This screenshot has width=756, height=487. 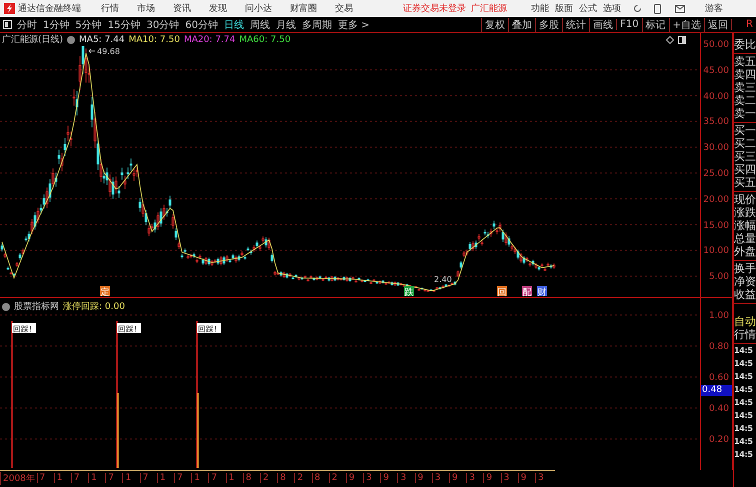 I want to click on quote-label: 涨跌, so click(x=745, y=212).